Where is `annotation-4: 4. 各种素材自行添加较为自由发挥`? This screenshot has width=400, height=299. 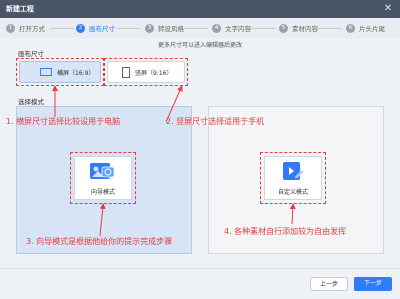
annotation-4: 4. 各种素材自行添加较为自由发挥 is located at coordinates (285, 231).